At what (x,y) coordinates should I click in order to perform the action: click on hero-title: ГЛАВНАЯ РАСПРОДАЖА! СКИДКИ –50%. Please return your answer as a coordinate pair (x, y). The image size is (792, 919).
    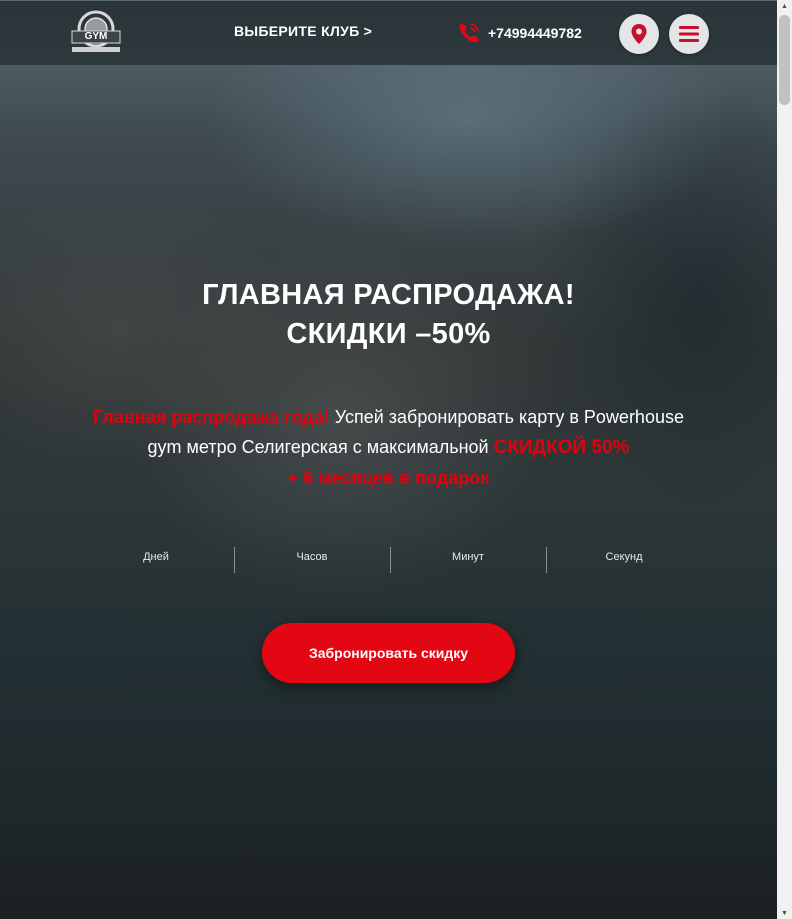
    Looking at the image, I should click on (388, 315).